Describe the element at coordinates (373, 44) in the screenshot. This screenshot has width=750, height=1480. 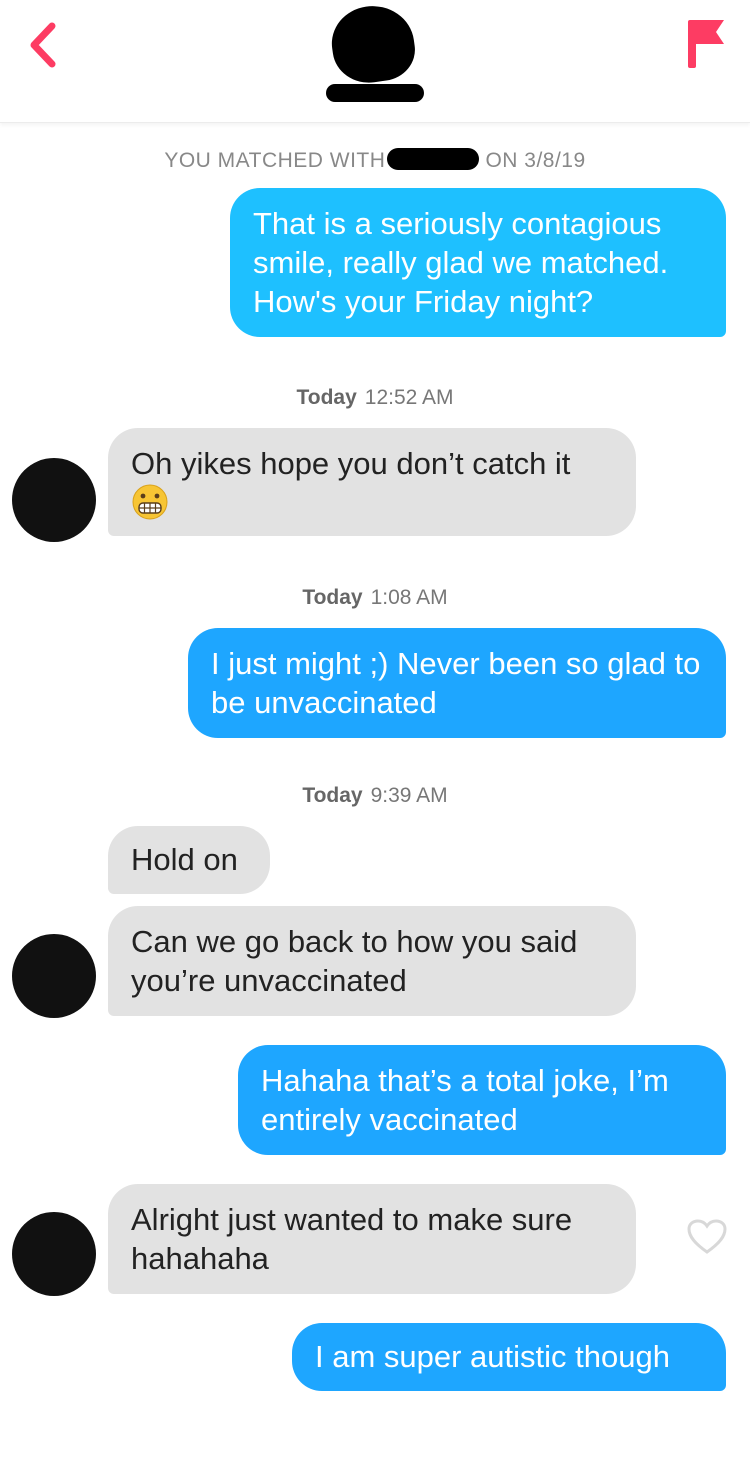
I see `match-avatar` at that location.